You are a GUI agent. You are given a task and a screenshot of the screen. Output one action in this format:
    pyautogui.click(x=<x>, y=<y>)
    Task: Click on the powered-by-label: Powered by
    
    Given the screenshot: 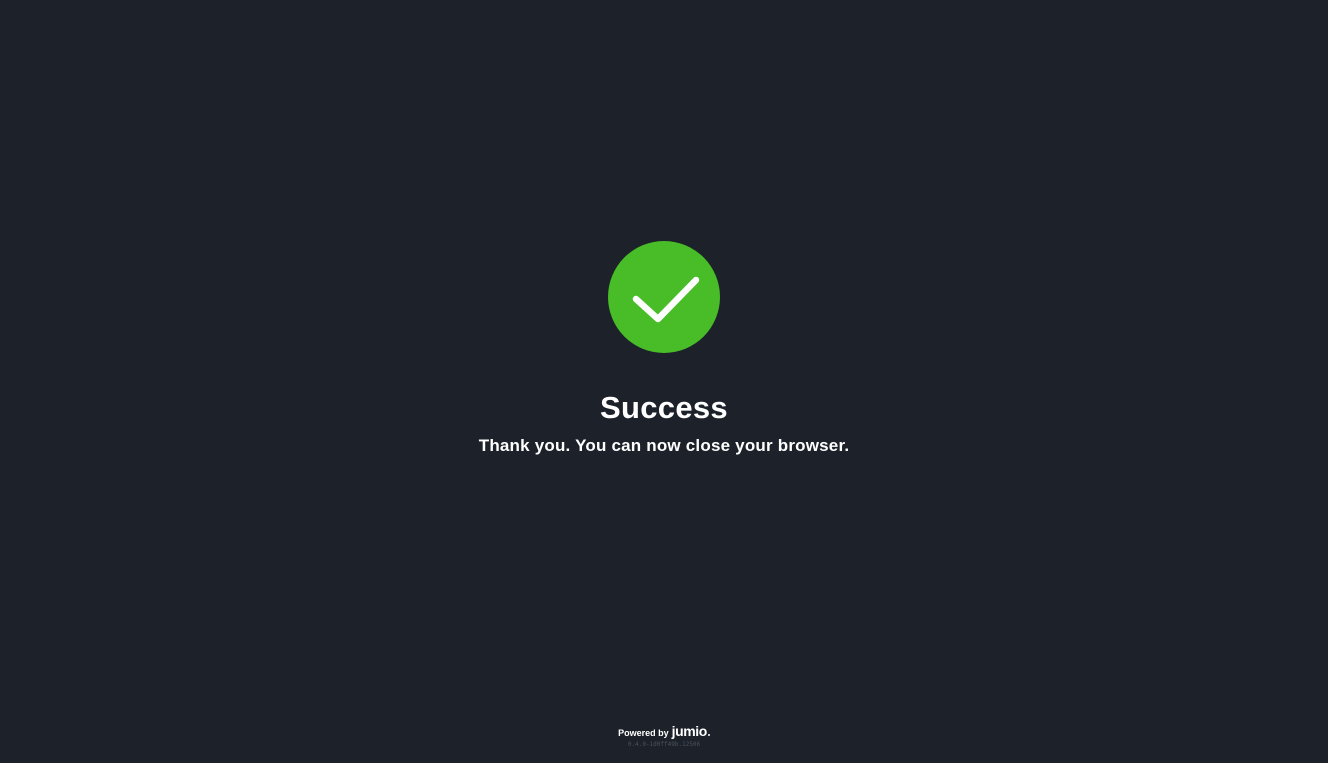 What is the action you would take?
    pyautogui.click(x=643, y=733)
    